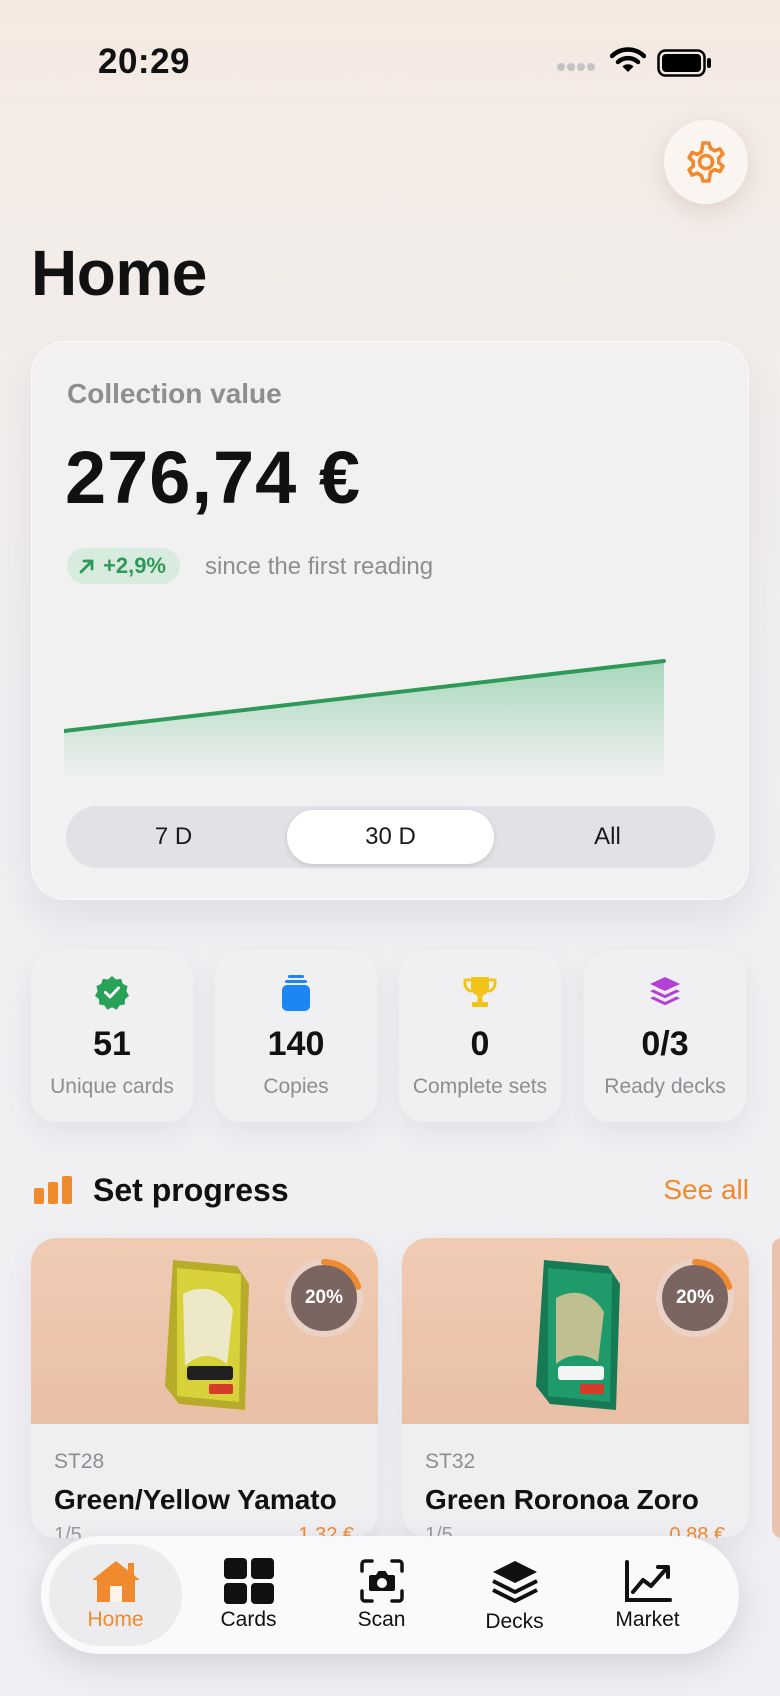  What do you see at coordinates (514, 1582) in the screenshot?
I see `stack-icon` at bounding box center [514, 1582].